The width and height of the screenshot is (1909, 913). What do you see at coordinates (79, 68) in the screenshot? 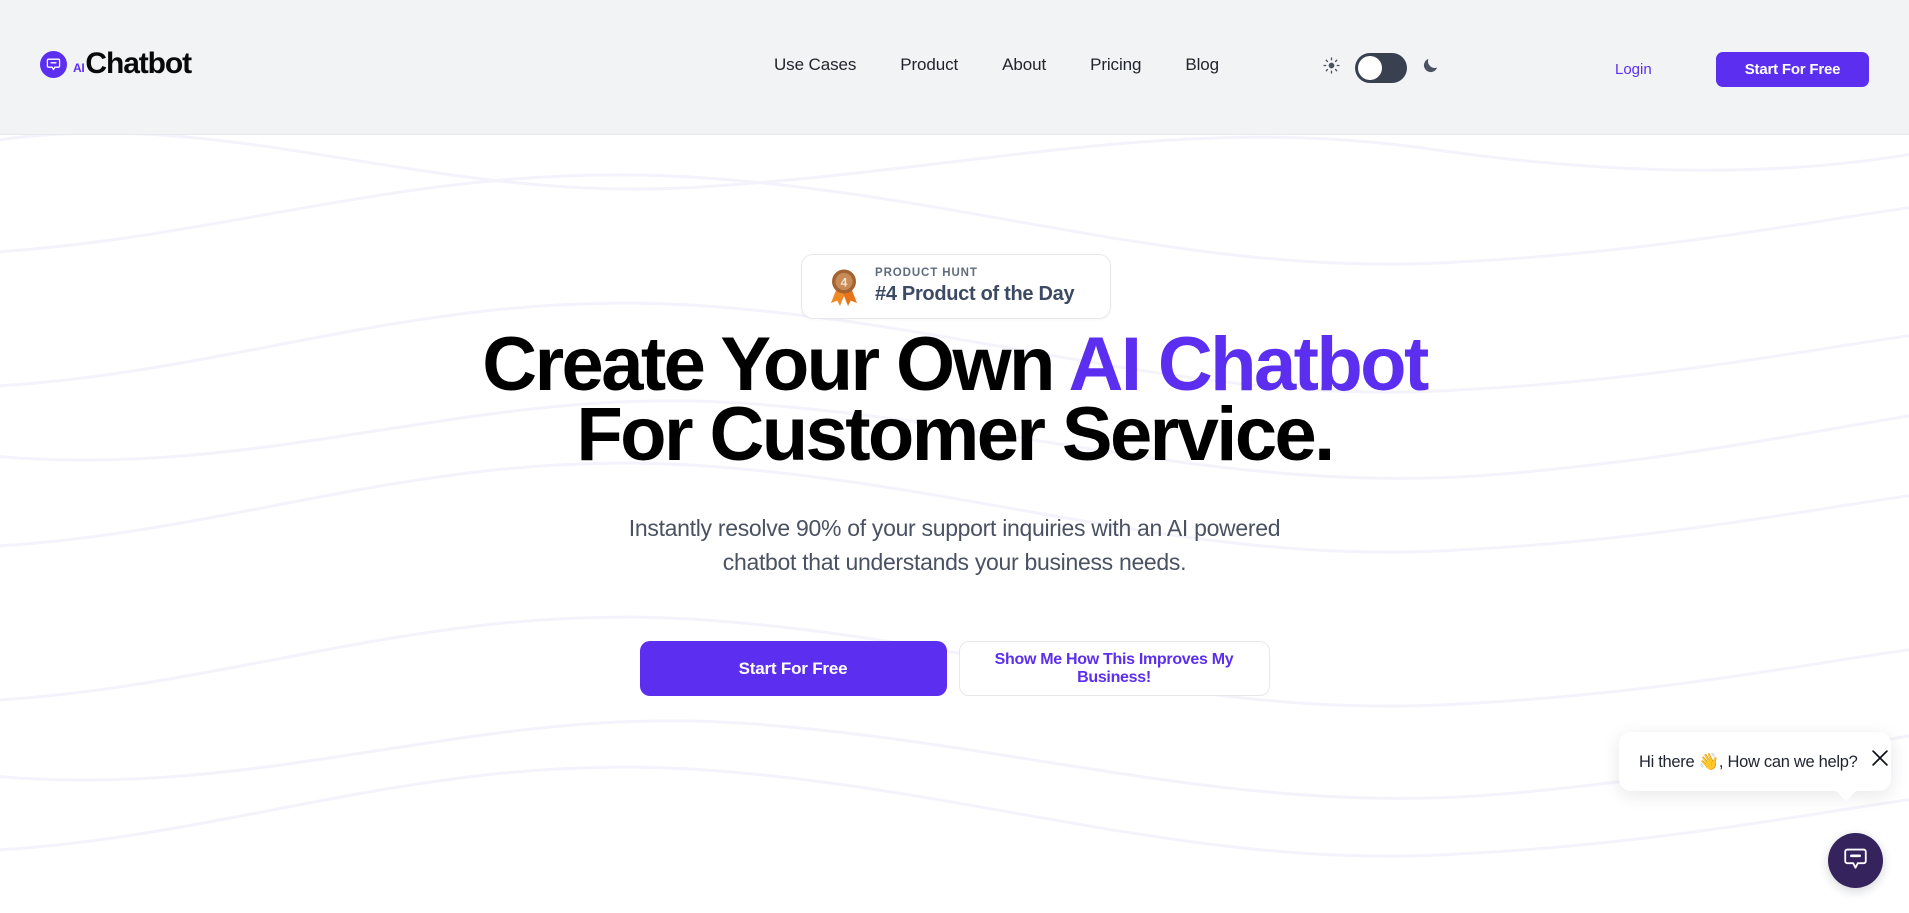
I see `logo-ai-text: AI` at bounding box center [79, 68].